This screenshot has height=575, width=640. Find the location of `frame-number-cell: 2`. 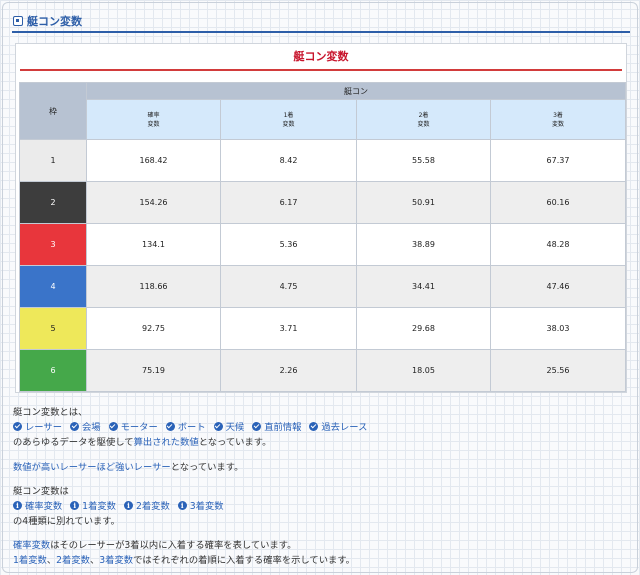

frame-number-cell: 2 is located at coordinates (53, 202).